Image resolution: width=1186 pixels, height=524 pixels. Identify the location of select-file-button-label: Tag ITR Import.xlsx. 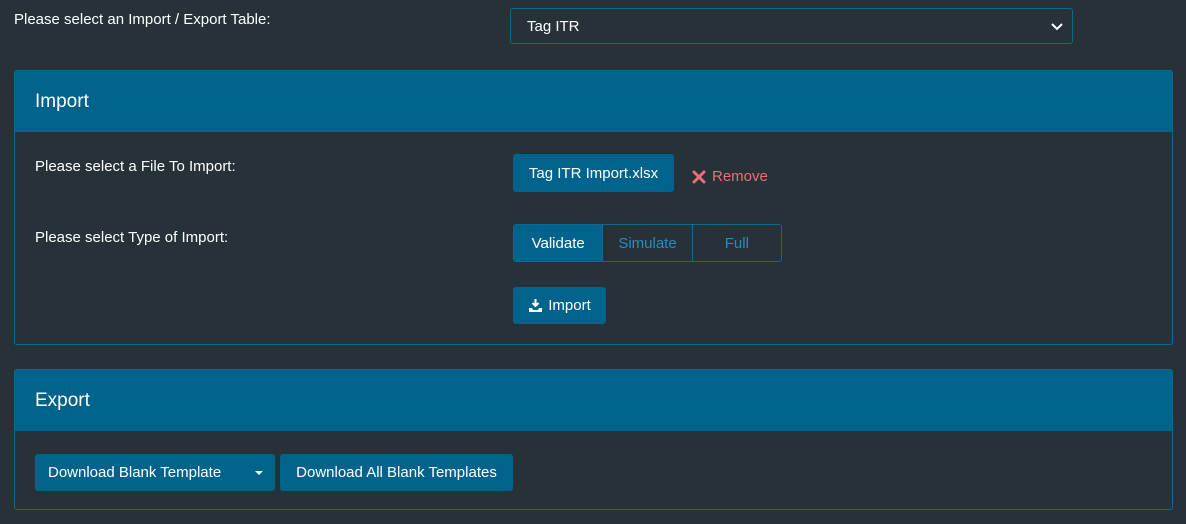
(593, 173).